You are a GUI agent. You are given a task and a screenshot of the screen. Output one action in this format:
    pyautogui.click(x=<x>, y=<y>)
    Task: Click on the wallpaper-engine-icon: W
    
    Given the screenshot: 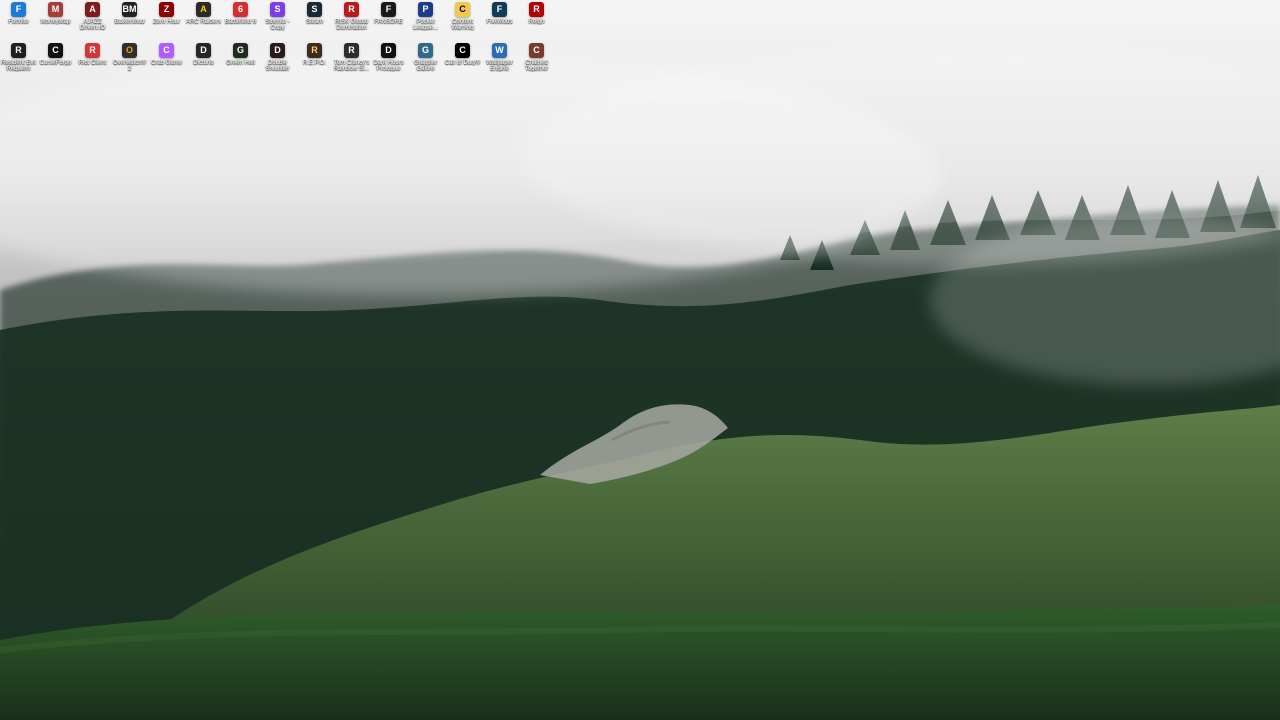 What is the action you would take?
    pyautogui.click(x=499, y=50)
    